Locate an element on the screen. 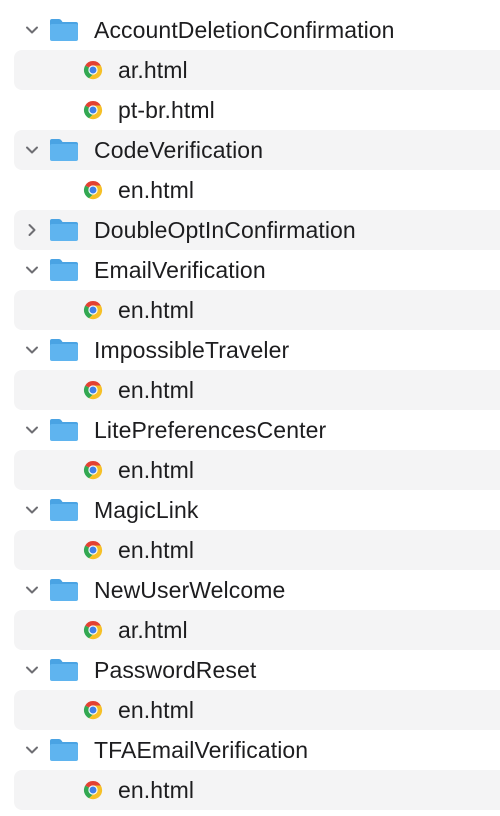 The height and width of the screenshot is (816, 500). folder-row: MagicLink is located at coordinates (250, 510).